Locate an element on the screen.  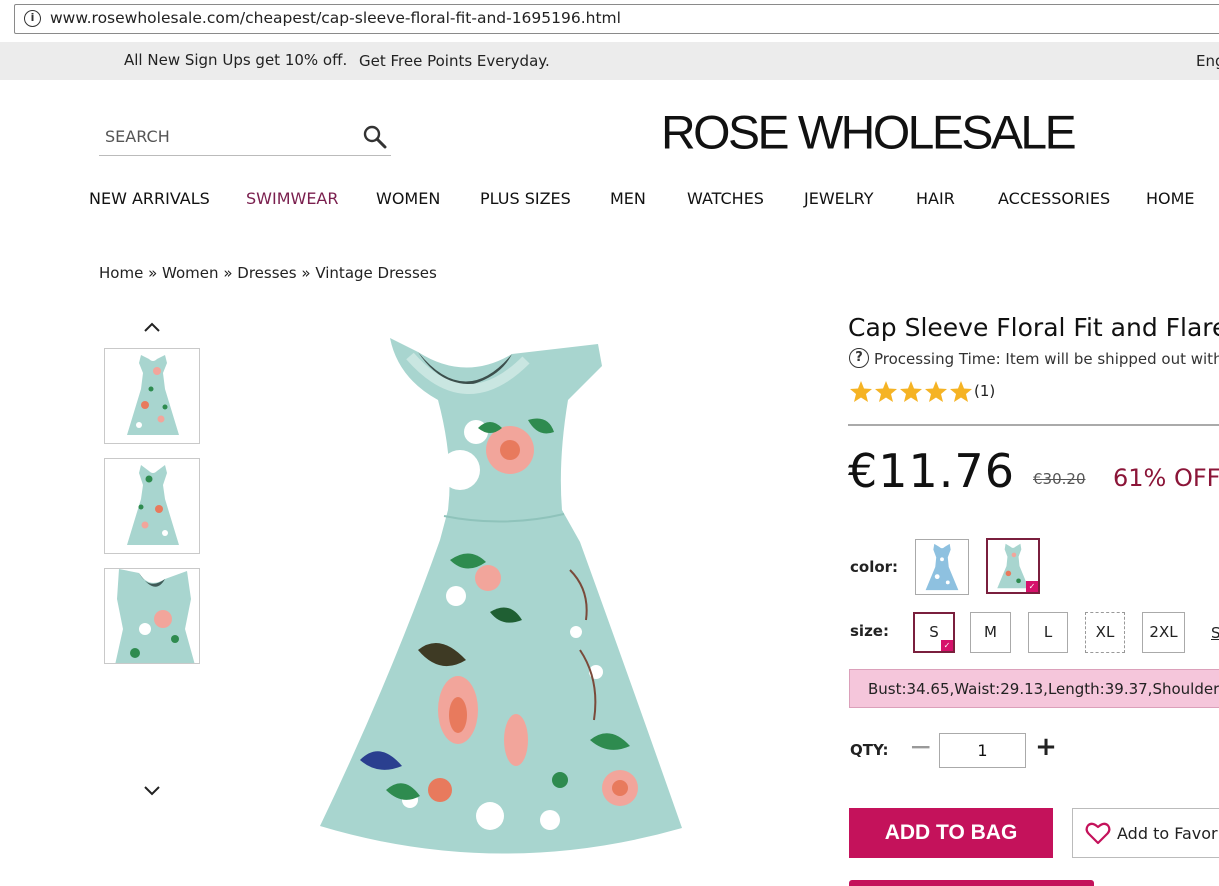
nav-hair: HAIR is located at coordinates (935, 198).